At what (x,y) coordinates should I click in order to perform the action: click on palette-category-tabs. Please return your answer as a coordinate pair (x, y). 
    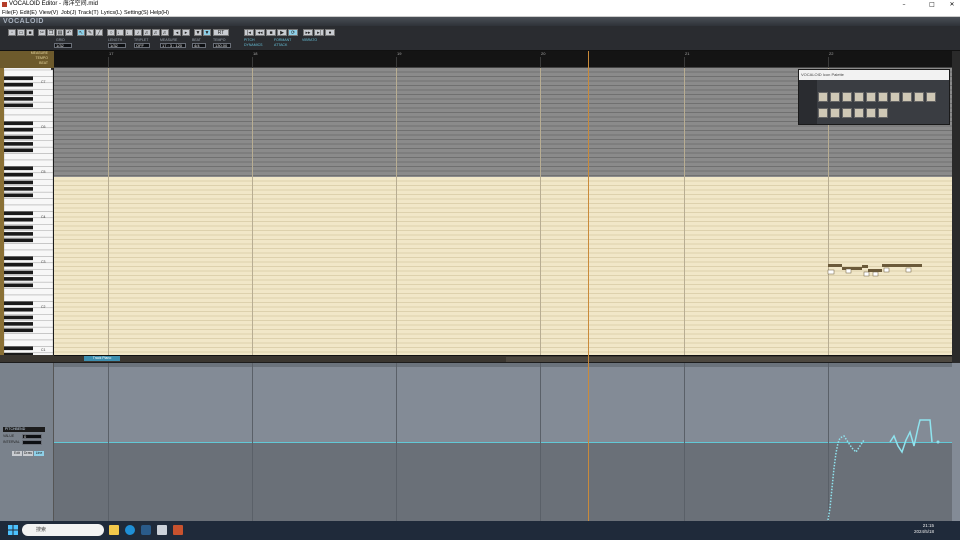
    Looking at the image, I should click on (808, 102).